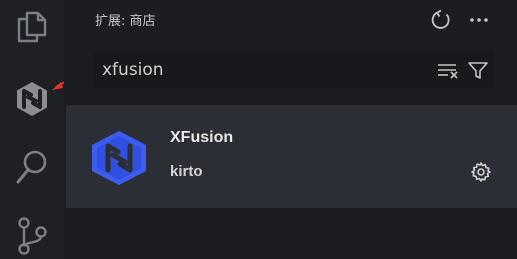 The image size is (517, 259). I want to click on activity-bar, so click(32, 129).